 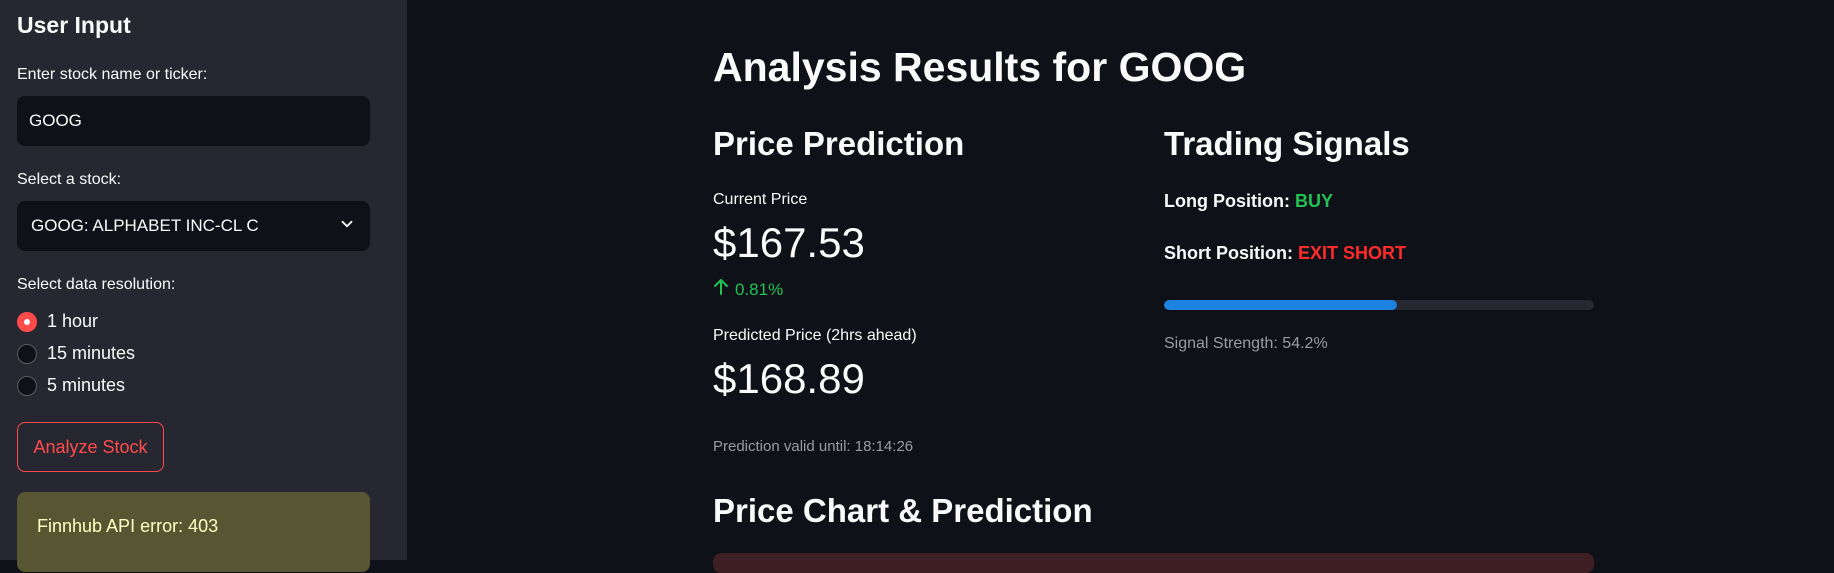 I want to click on radio-5-minutes: 5 minutes, so click(x=71, y=385).